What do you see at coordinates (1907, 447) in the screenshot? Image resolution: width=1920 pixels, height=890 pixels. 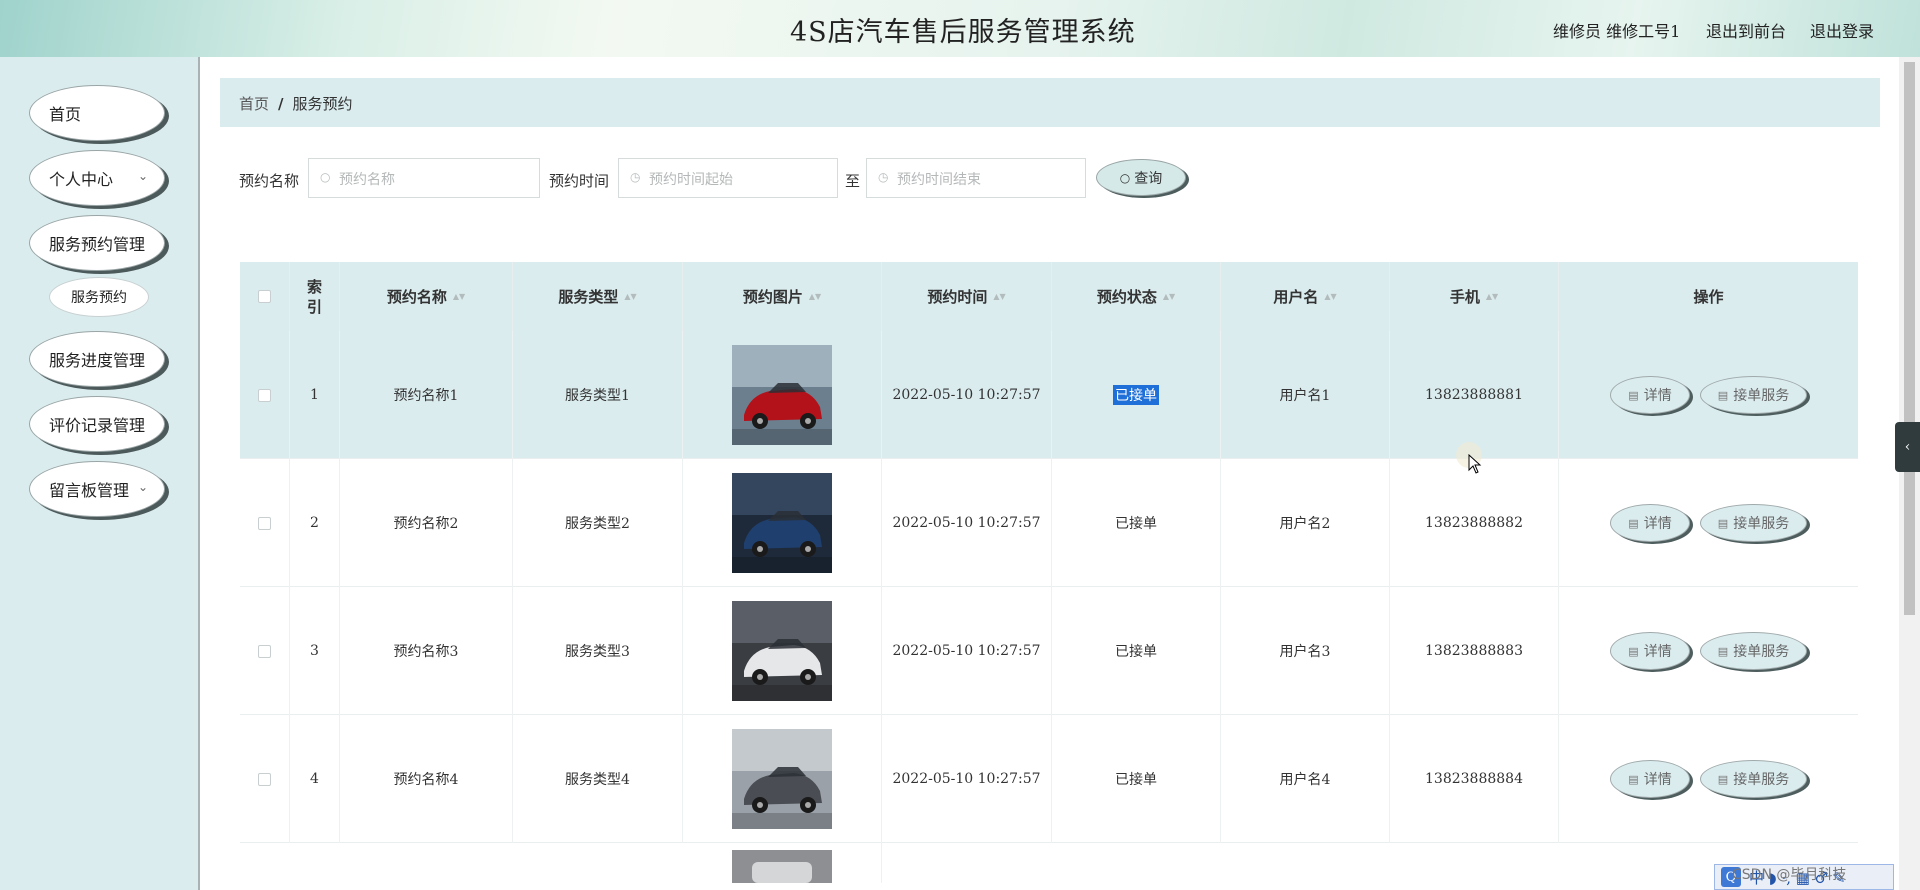 I see `side-panel-toggle-icon: ‹` at bounding box center [1907, 447].